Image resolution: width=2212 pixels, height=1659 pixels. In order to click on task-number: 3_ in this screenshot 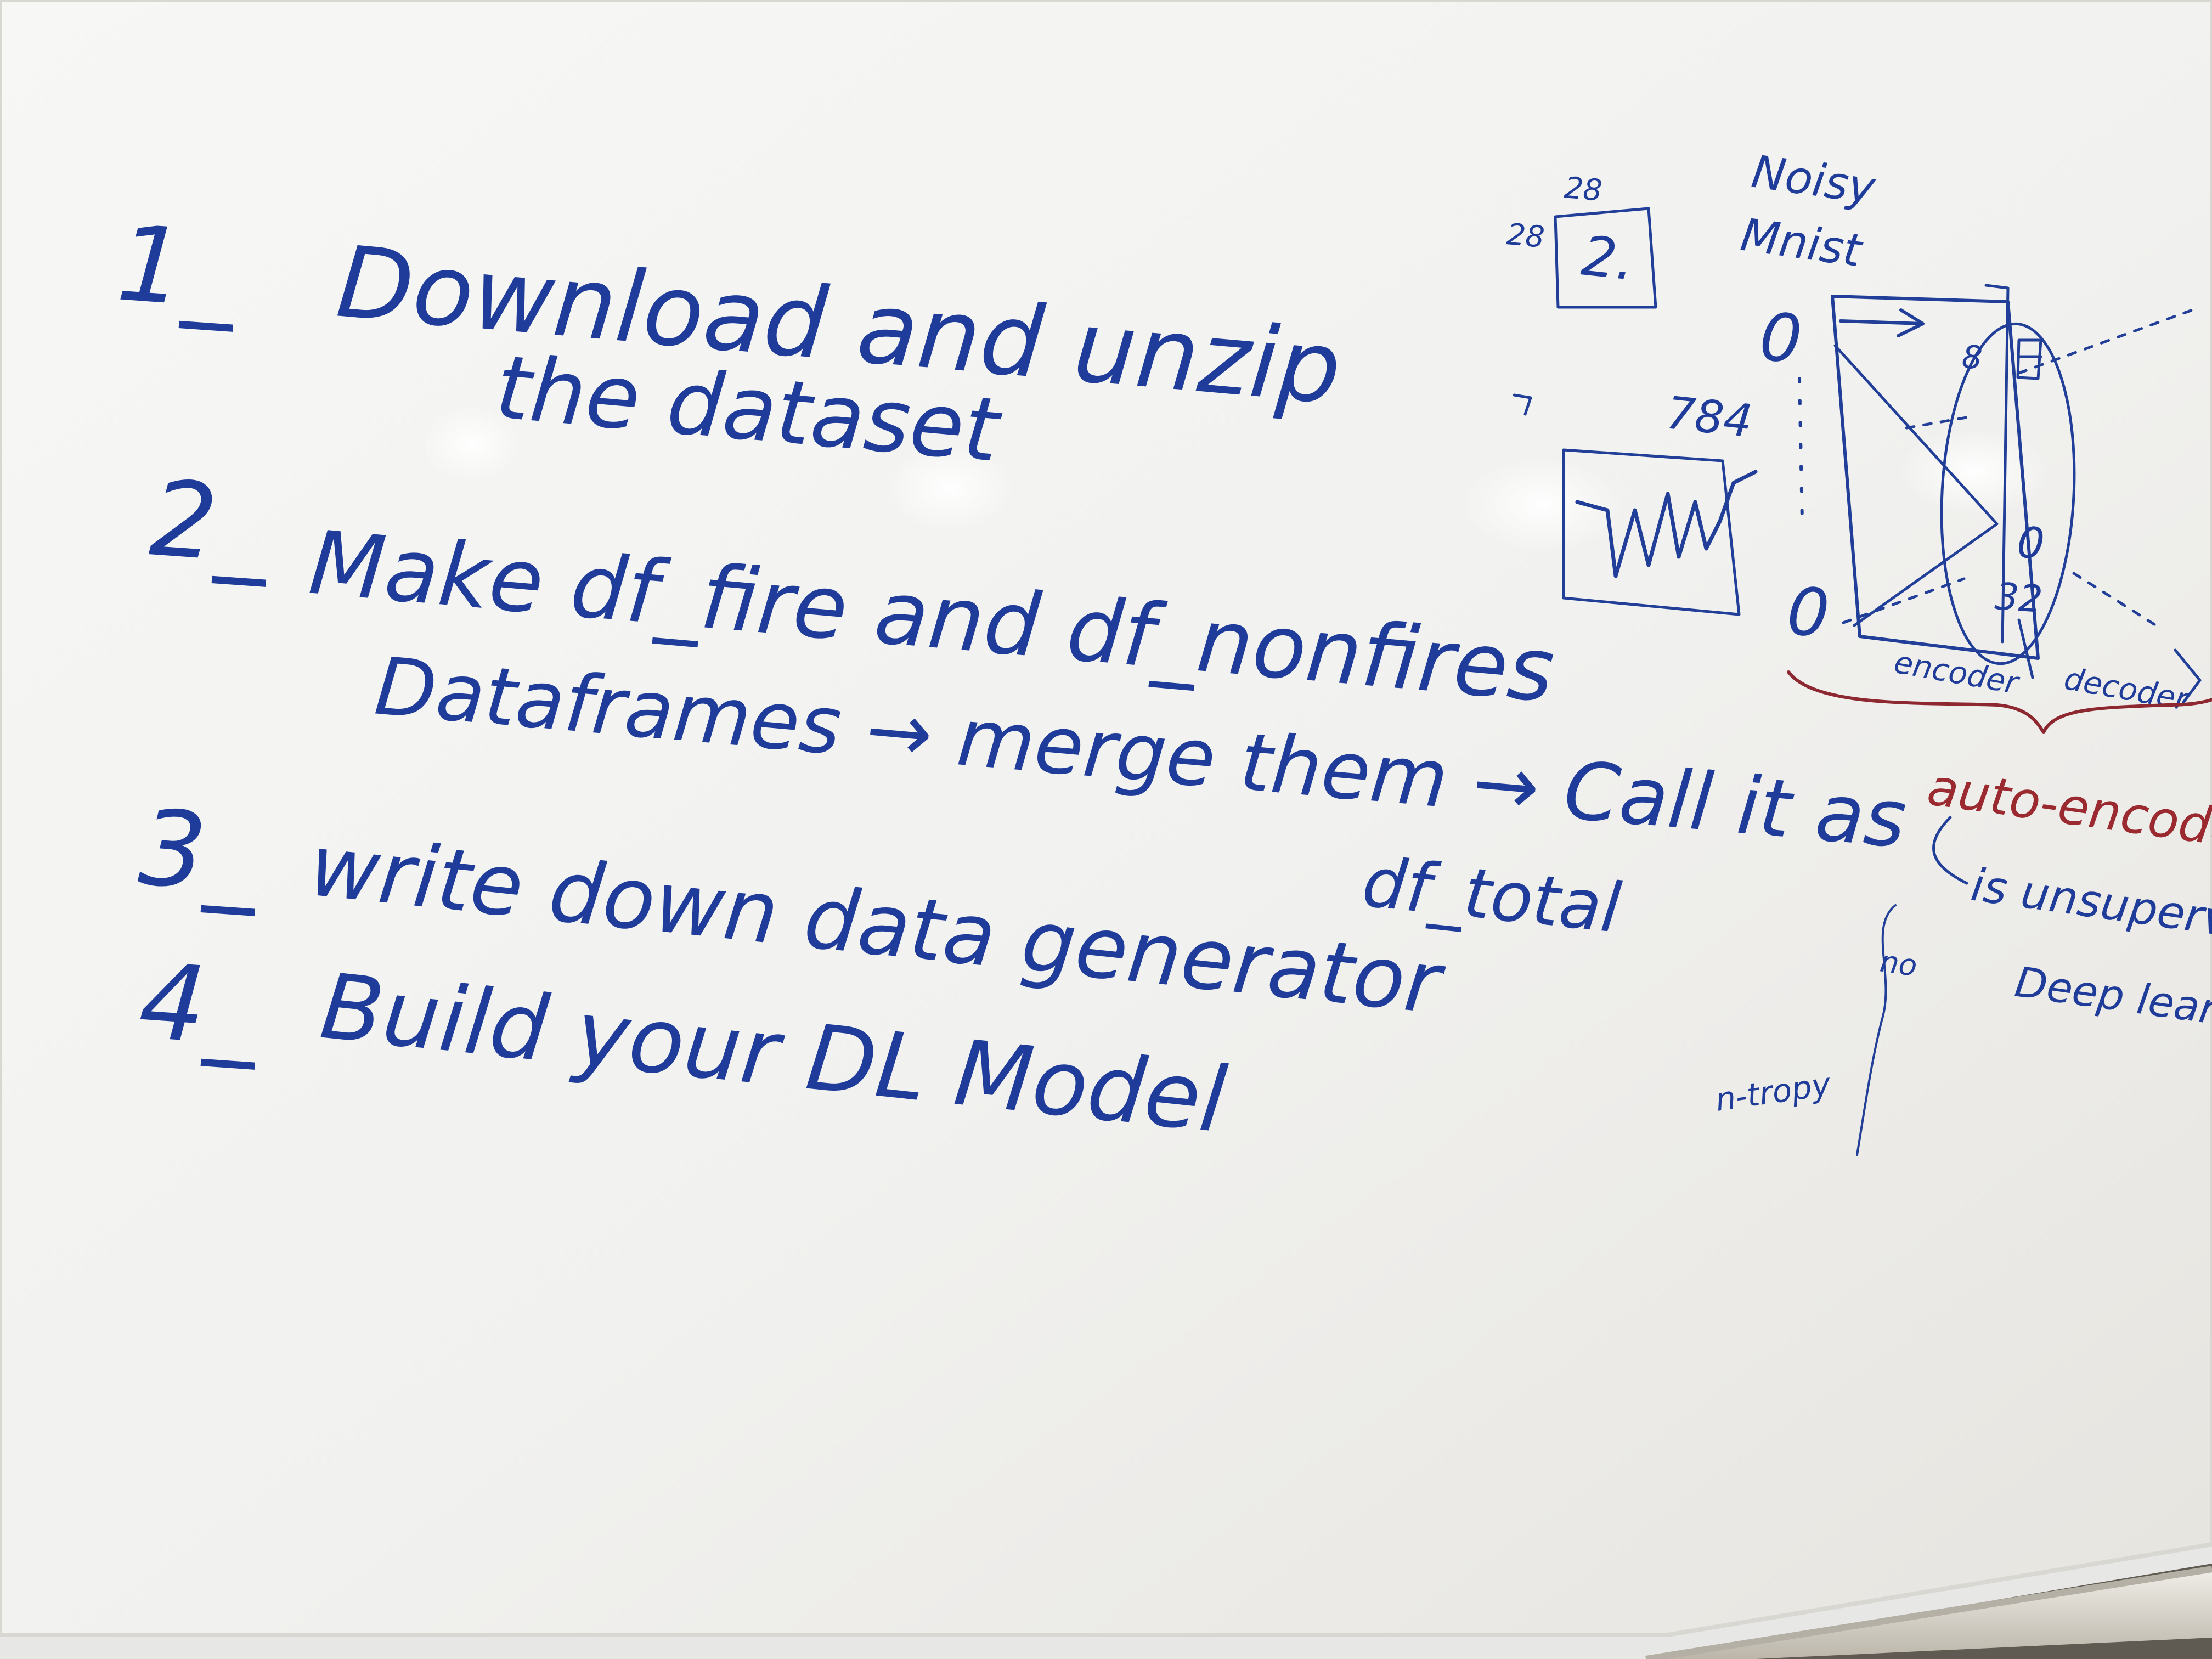, I will do `click(199, 852)`.